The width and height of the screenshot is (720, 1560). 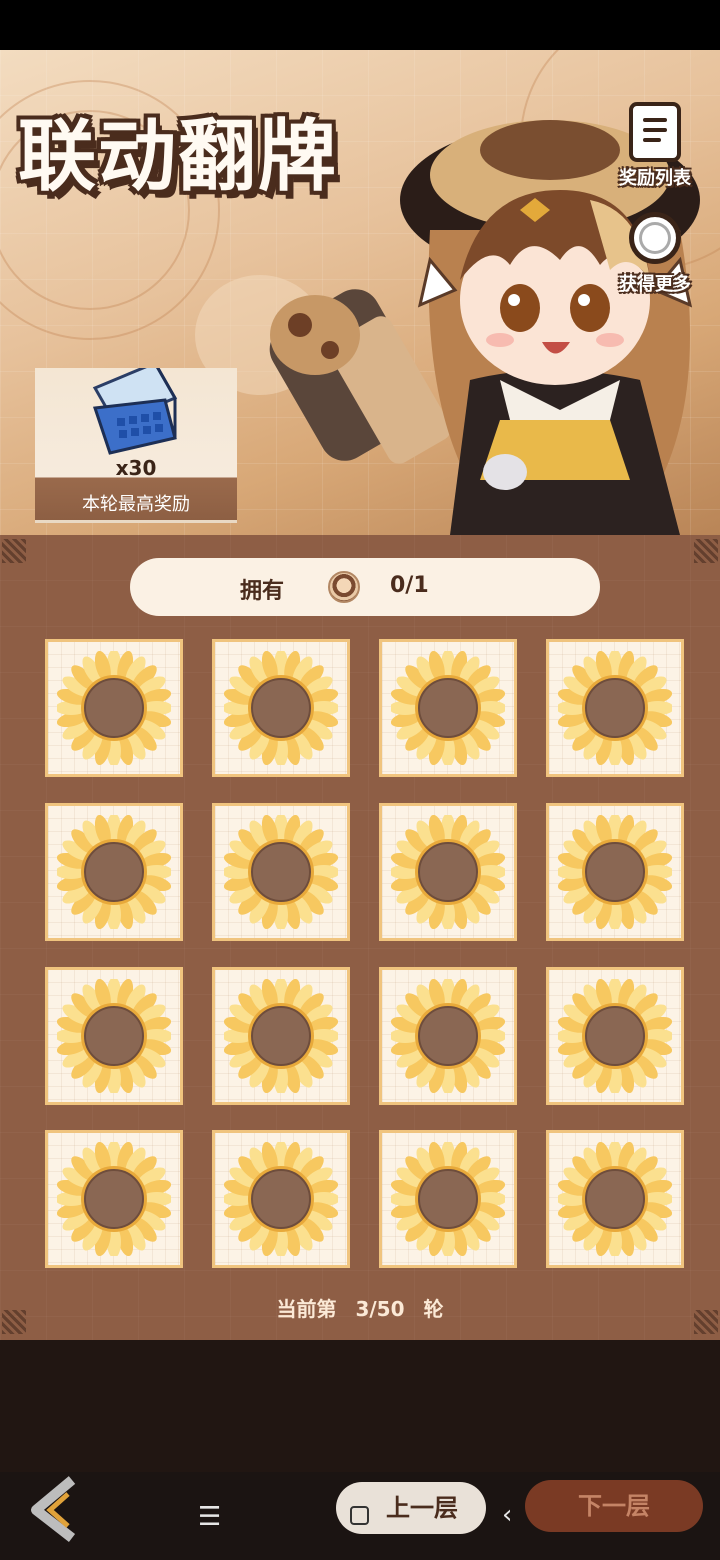 What do you see at coordinates (655, 284) in the screenshot?
I see `get-more-label: 获得更多` at bounding box center [655, 284].